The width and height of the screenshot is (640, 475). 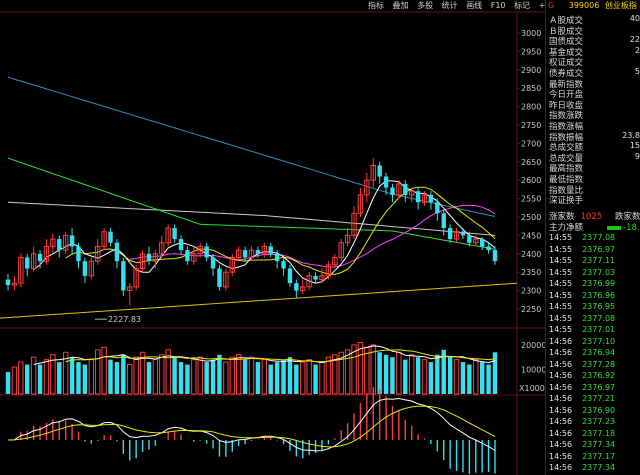 I want to click on price-axis-label: 2350, so click(x=531, y=272).